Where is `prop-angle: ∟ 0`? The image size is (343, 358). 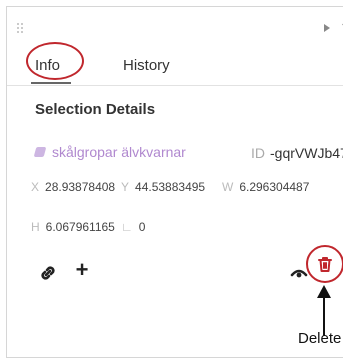
prop-angle: ∟ 0 is located at coordinates (133, 227).